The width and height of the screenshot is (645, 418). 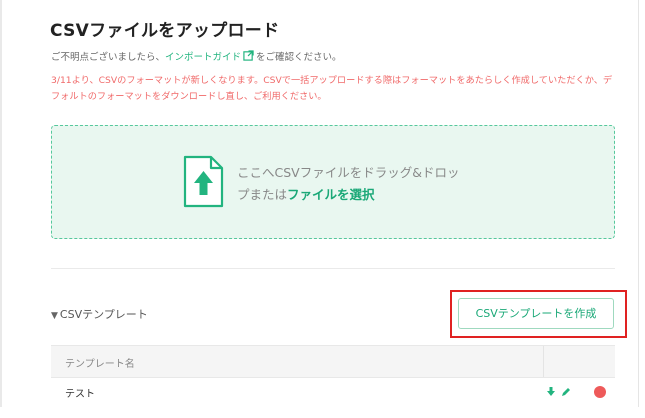 What do you see at coordinates (103, 314) in the screenshot?
I see `csv-template-label: CSVテンプレート` at bounding box center [103, 314].